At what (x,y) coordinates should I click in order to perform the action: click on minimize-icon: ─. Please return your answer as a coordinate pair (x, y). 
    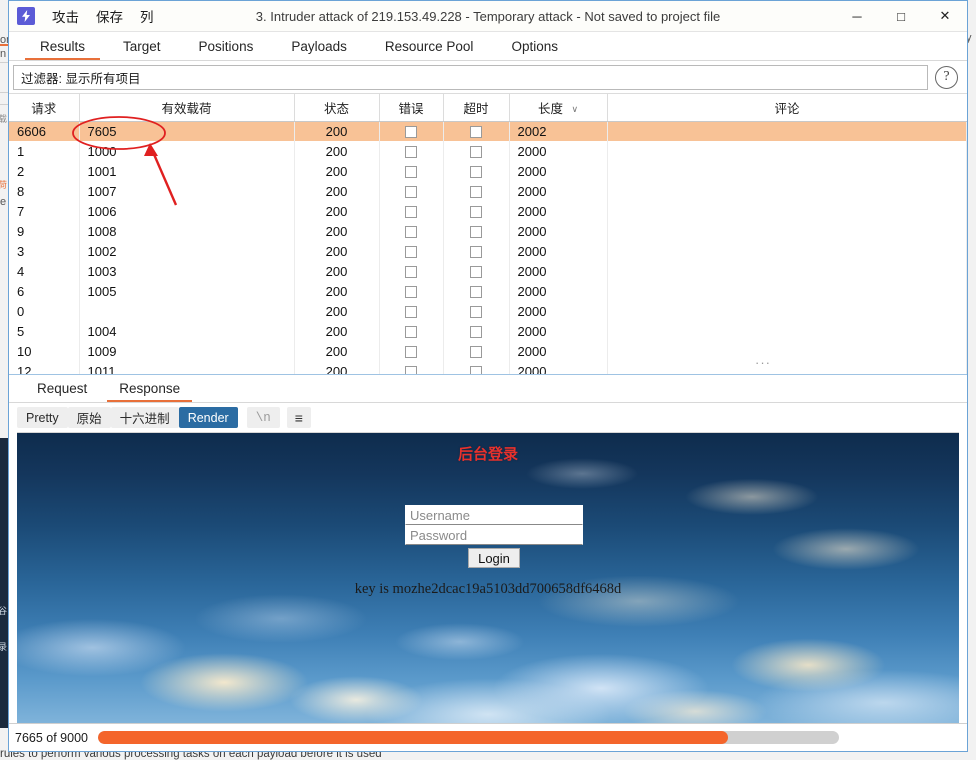
    Looking at the image, I should click on (857, 16).